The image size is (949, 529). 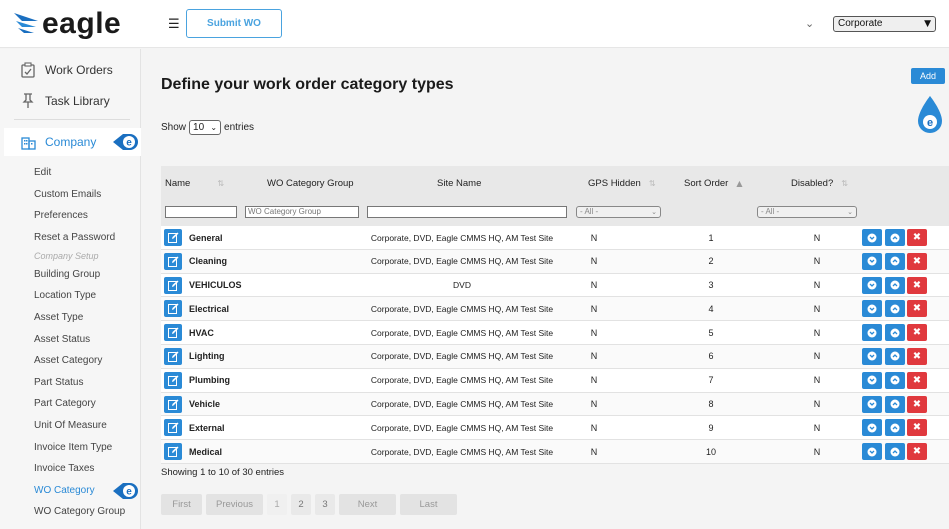 I want to click on sidebar-subitem-preferences: Preferences, so click(x=61, y=215).